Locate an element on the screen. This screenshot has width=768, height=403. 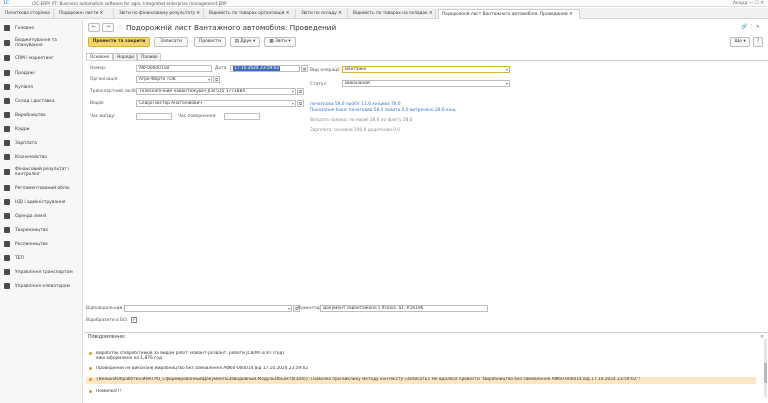
sidebar-item-elevator: Управління елеватором is located at coordinates (41, 286).